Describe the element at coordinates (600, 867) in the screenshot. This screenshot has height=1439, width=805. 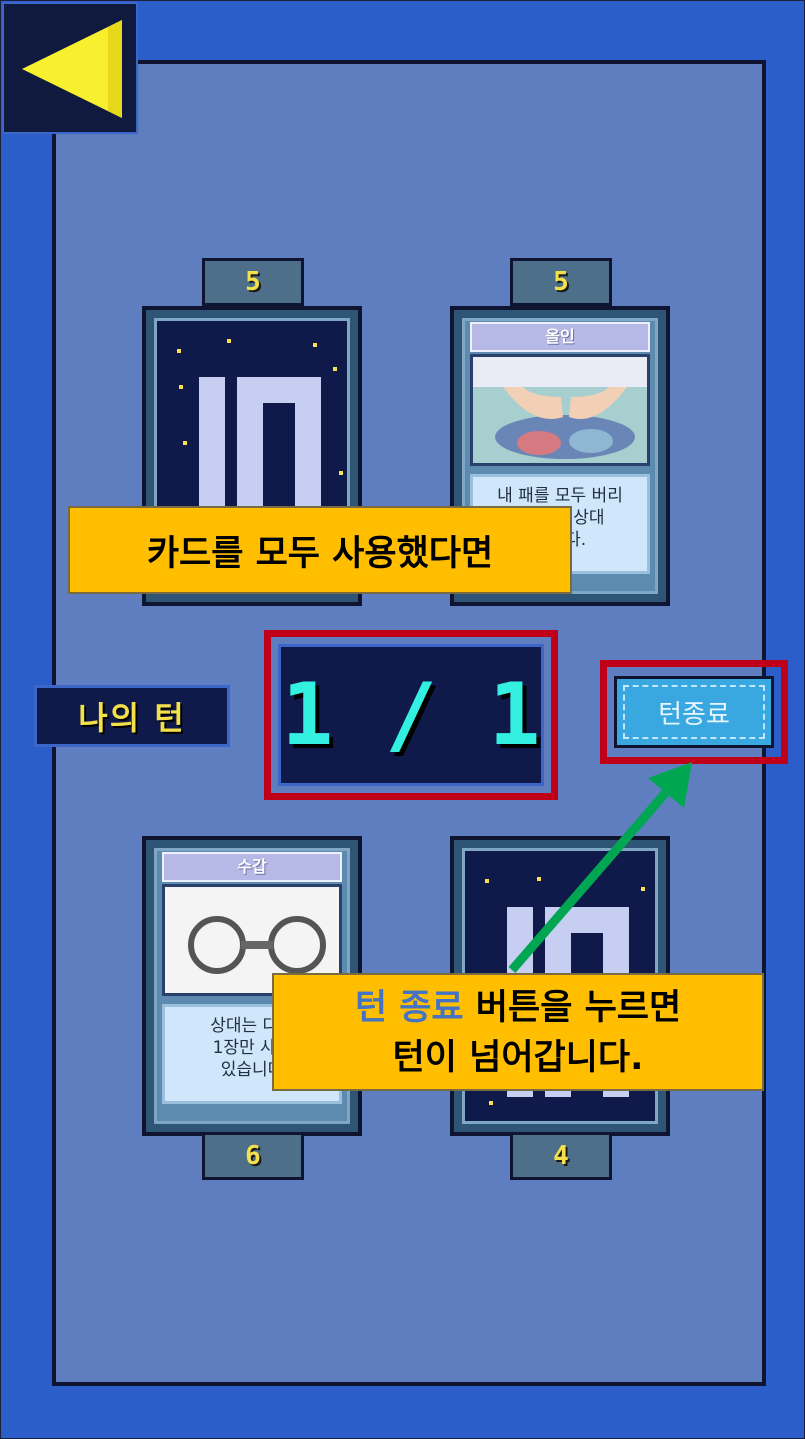
I see `tutorial-arrow-icon` at that location.